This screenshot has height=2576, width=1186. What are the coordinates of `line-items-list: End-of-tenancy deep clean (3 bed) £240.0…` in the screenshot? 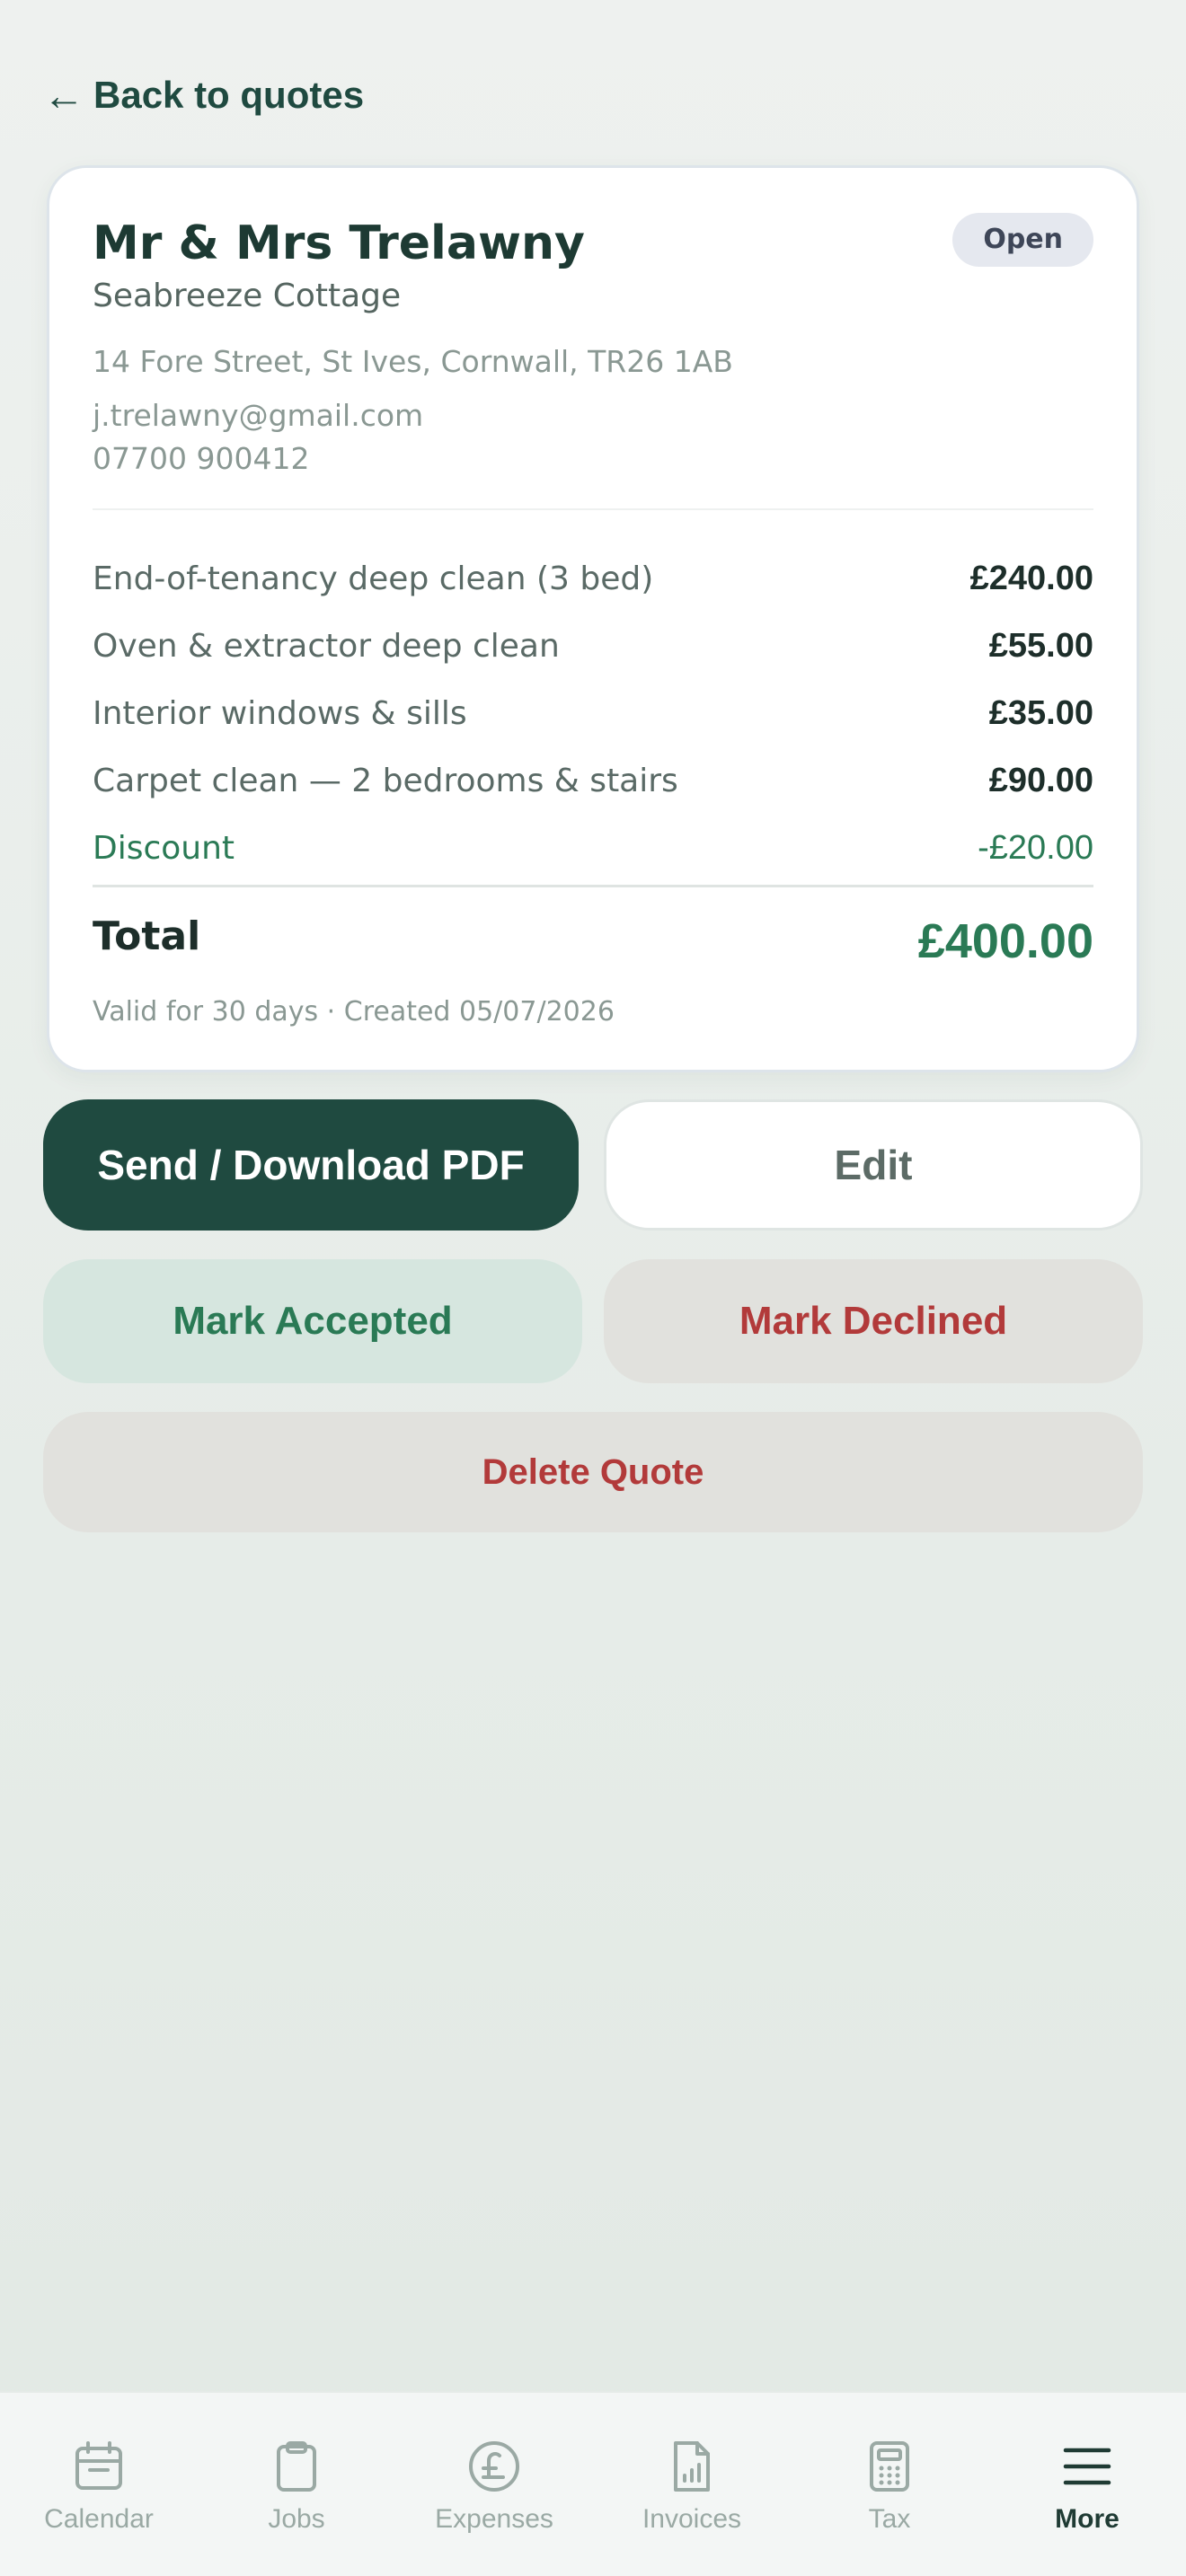 It's located at (593, 713).